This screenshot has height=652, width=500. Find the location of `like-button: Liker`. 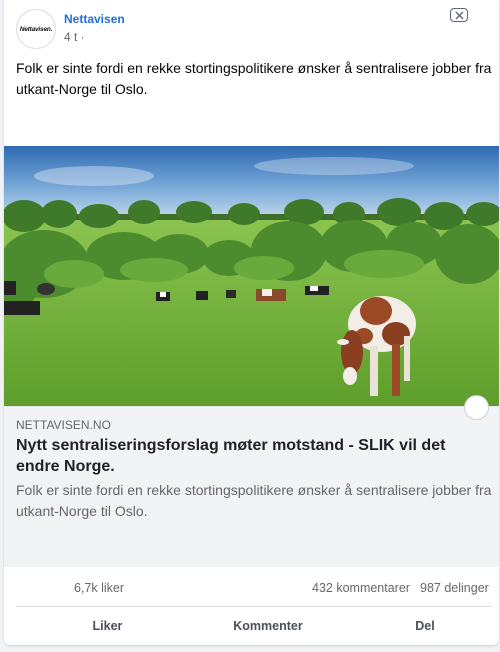

like-button: Liker is located at coordinates (107, 626).